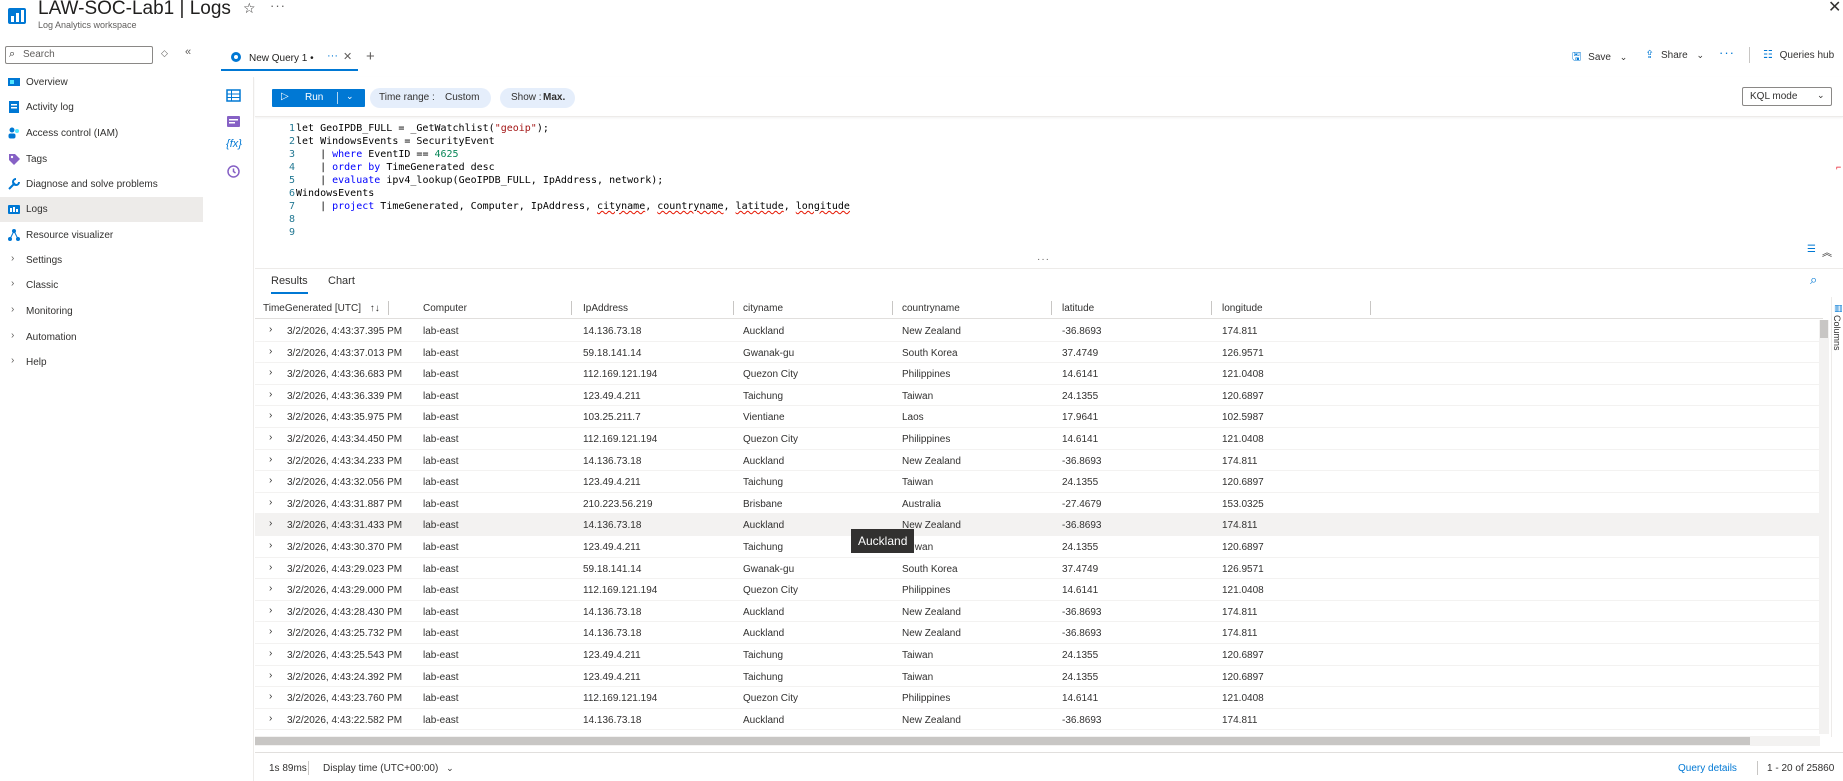 The width and height of the screenshot is (1843, 781). I want to click on format-query-icon: ☰, so click(1811, 249).